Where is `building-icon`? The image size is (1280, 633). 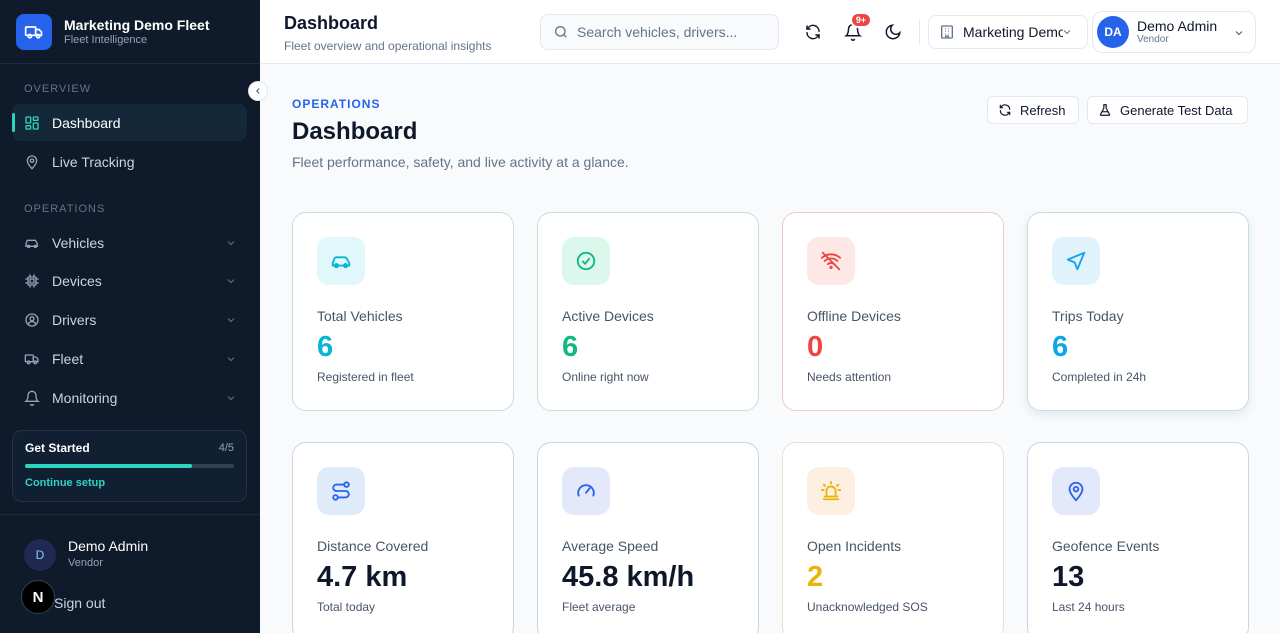
building-icon is located at coordinates (947, 32).